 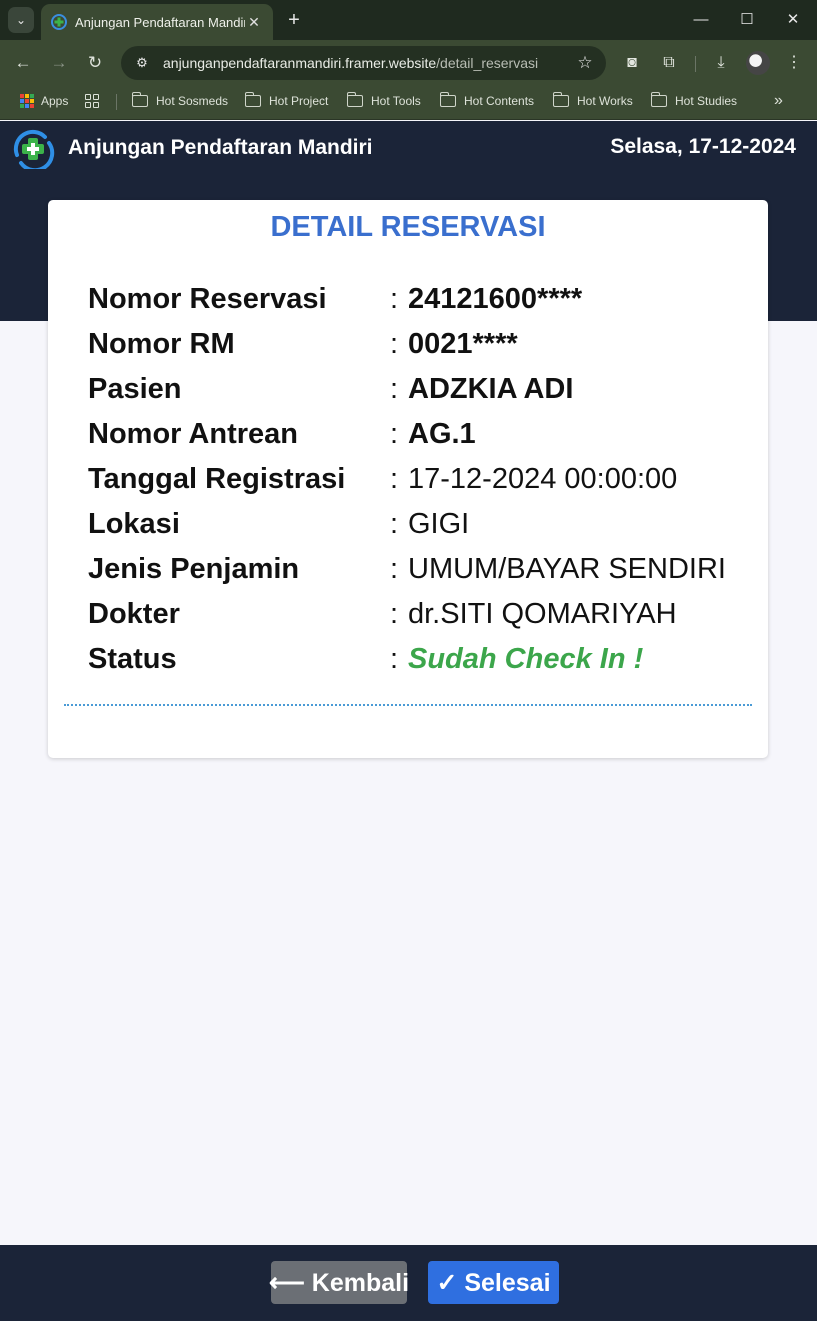 I want to click on app-title: Anjungan Pendaftaran Mandiri, so click(x=220, y=147).